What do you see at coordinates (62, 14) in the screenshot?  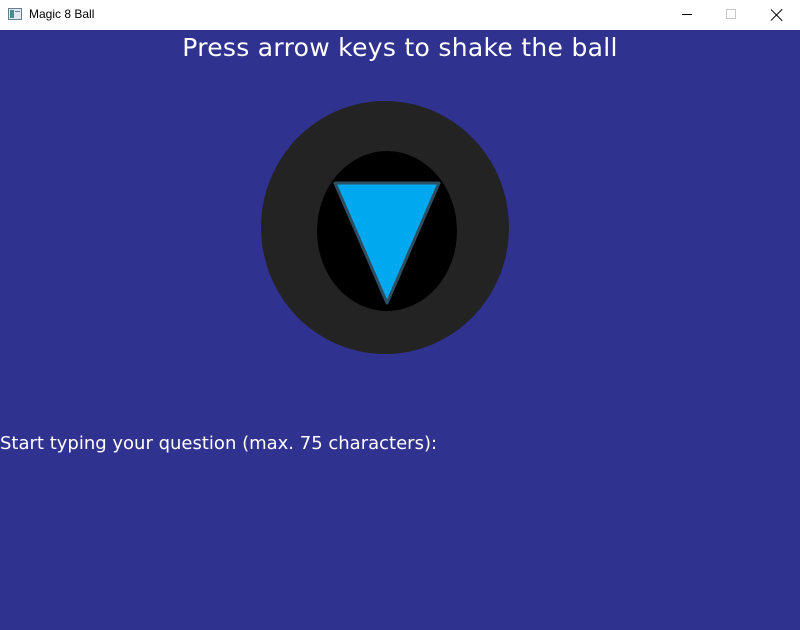 I see `window-title: Magic 8 Ball` at bounding box center [62, 14].